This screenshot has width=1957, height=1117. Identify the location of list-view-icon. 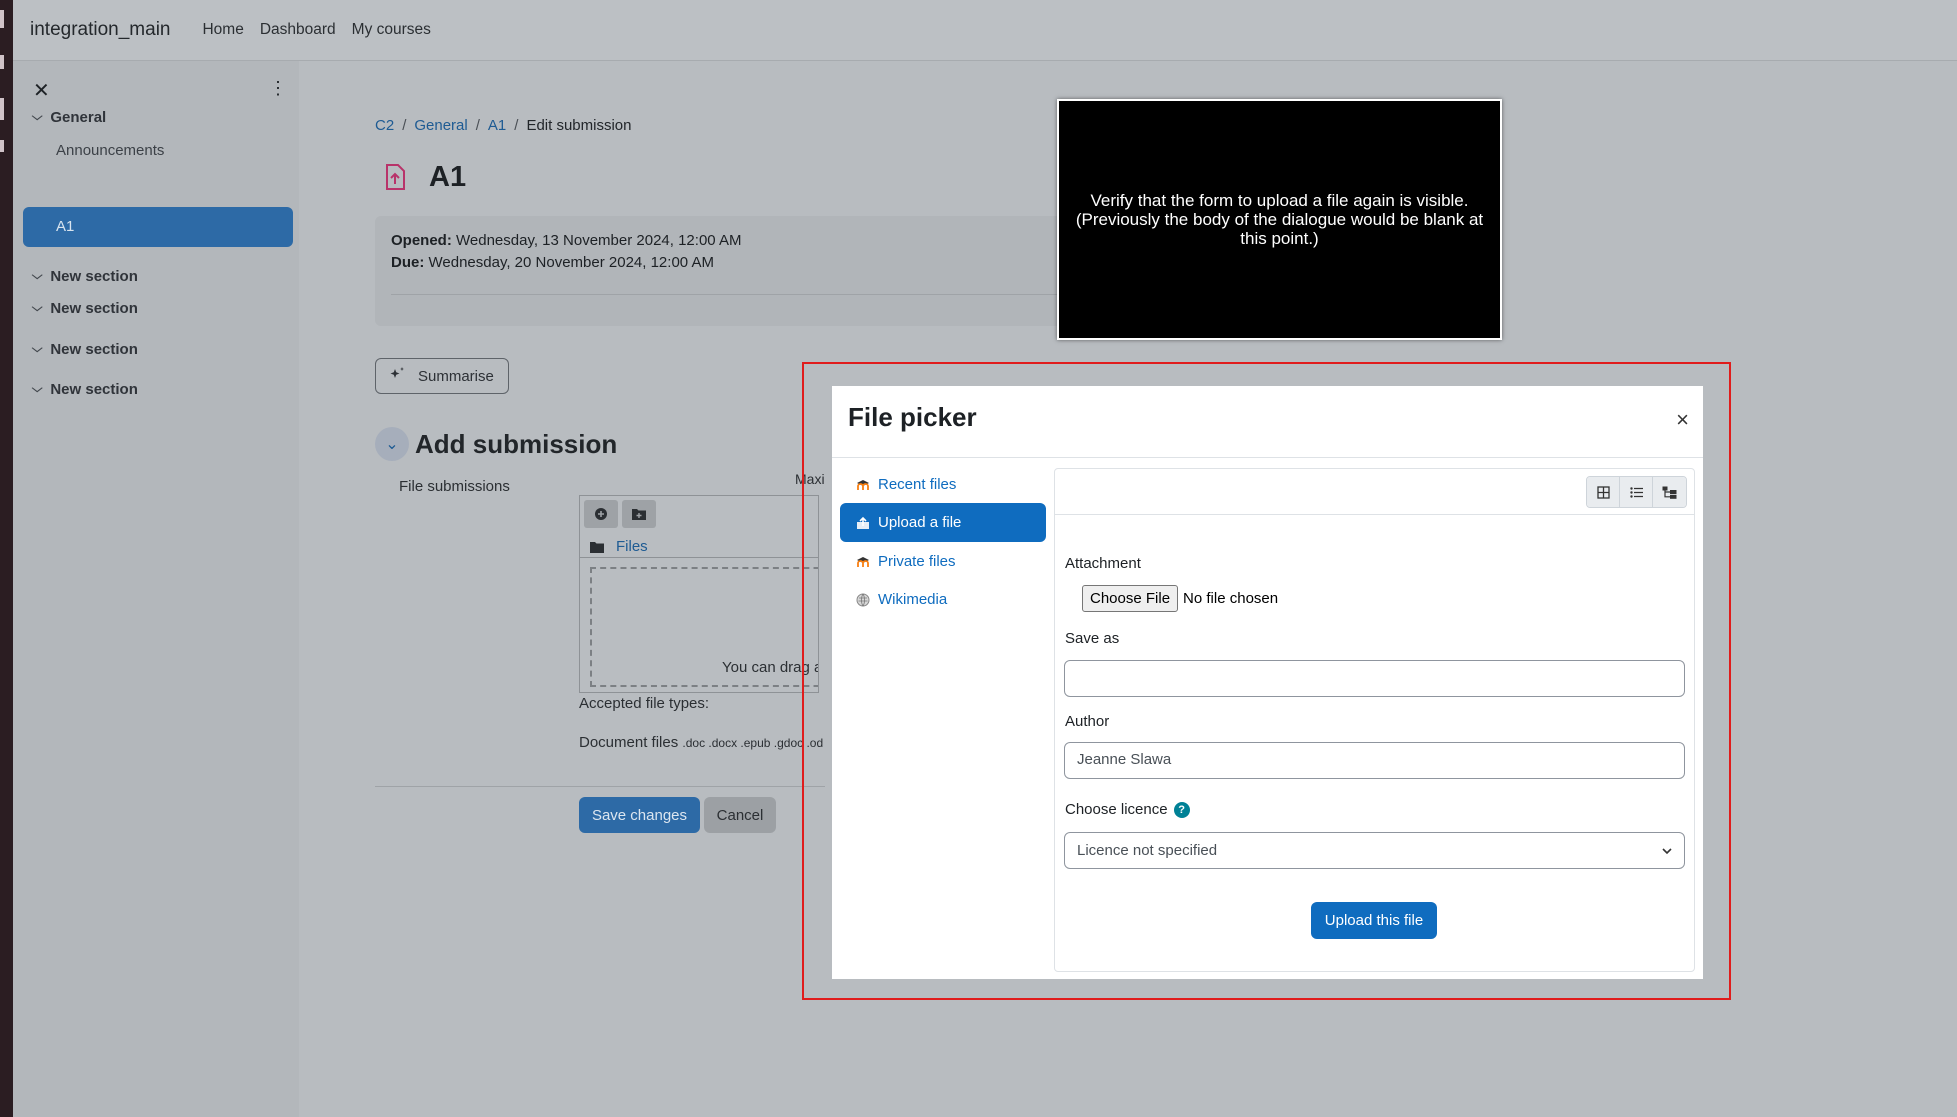
(1636, 492).